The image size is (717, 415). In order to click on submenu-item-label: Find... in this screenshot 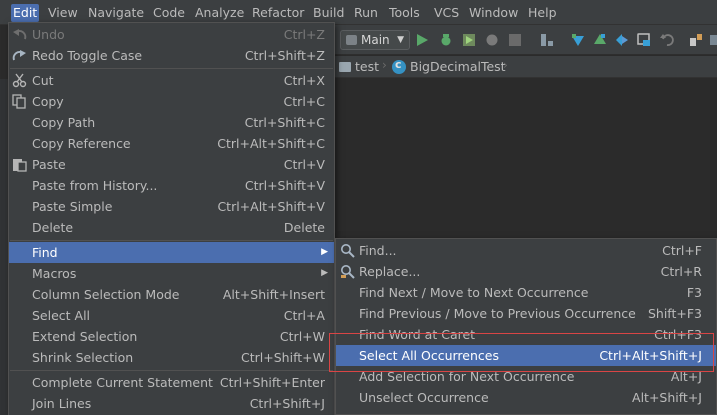, I will do `click(378, 250)`.